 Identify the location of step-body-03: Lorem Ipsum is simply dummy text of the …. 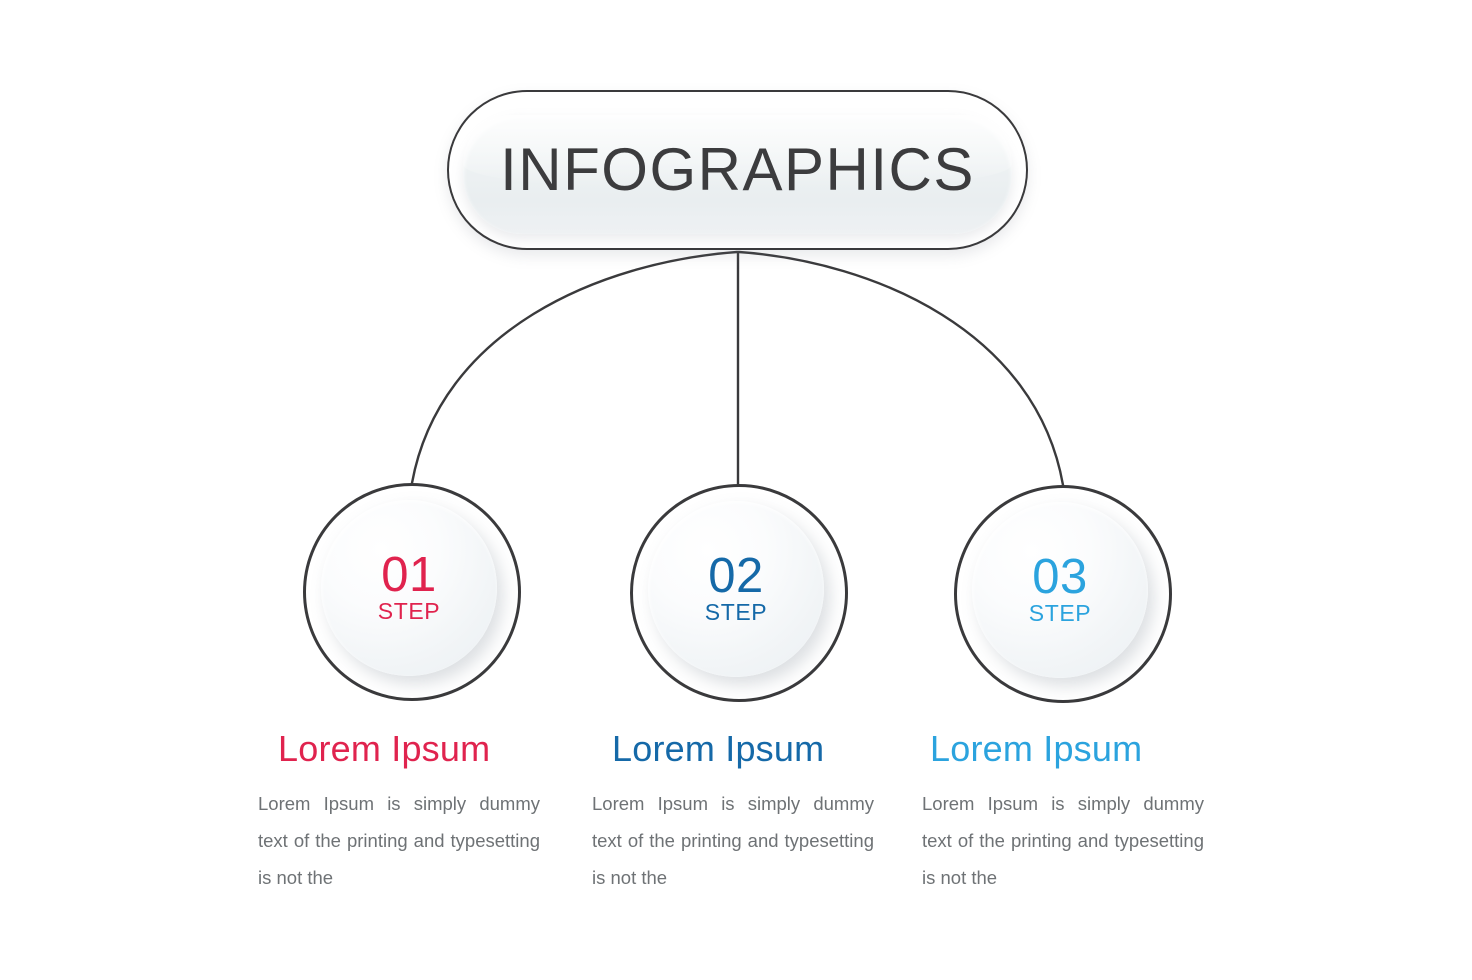
(1063, 841).